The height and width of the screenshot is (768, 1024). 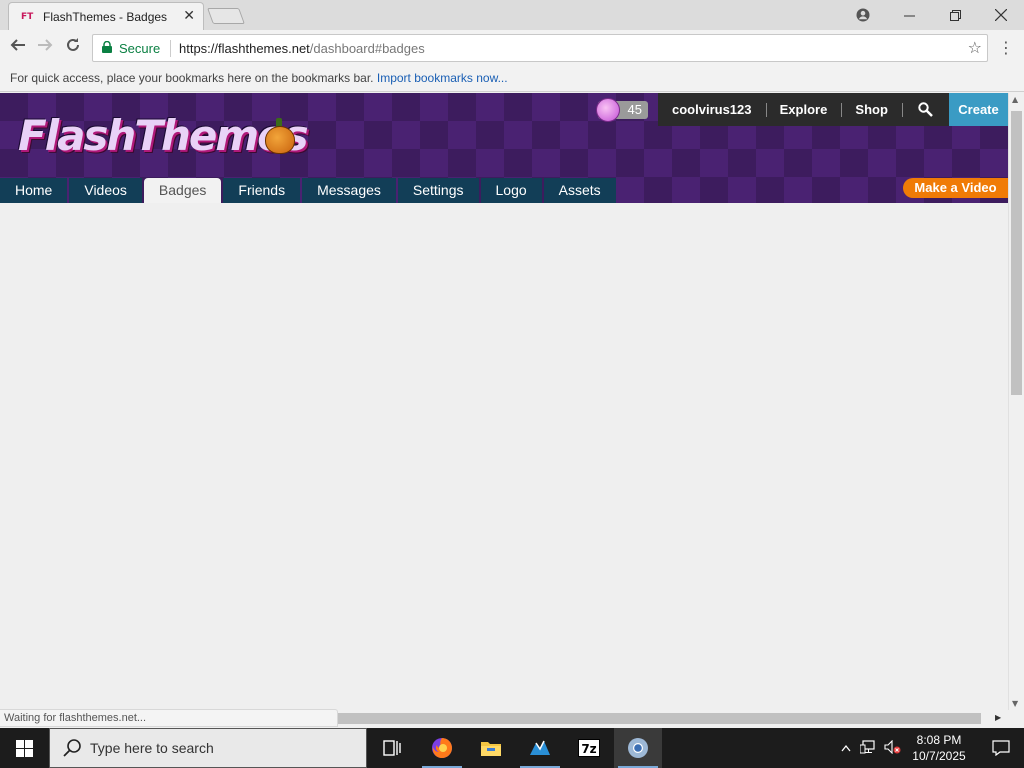 What do you see at coordinates (511, 190) in the screenshot?
I see `tab-logo: Logo` at bounding box center [511, 190].